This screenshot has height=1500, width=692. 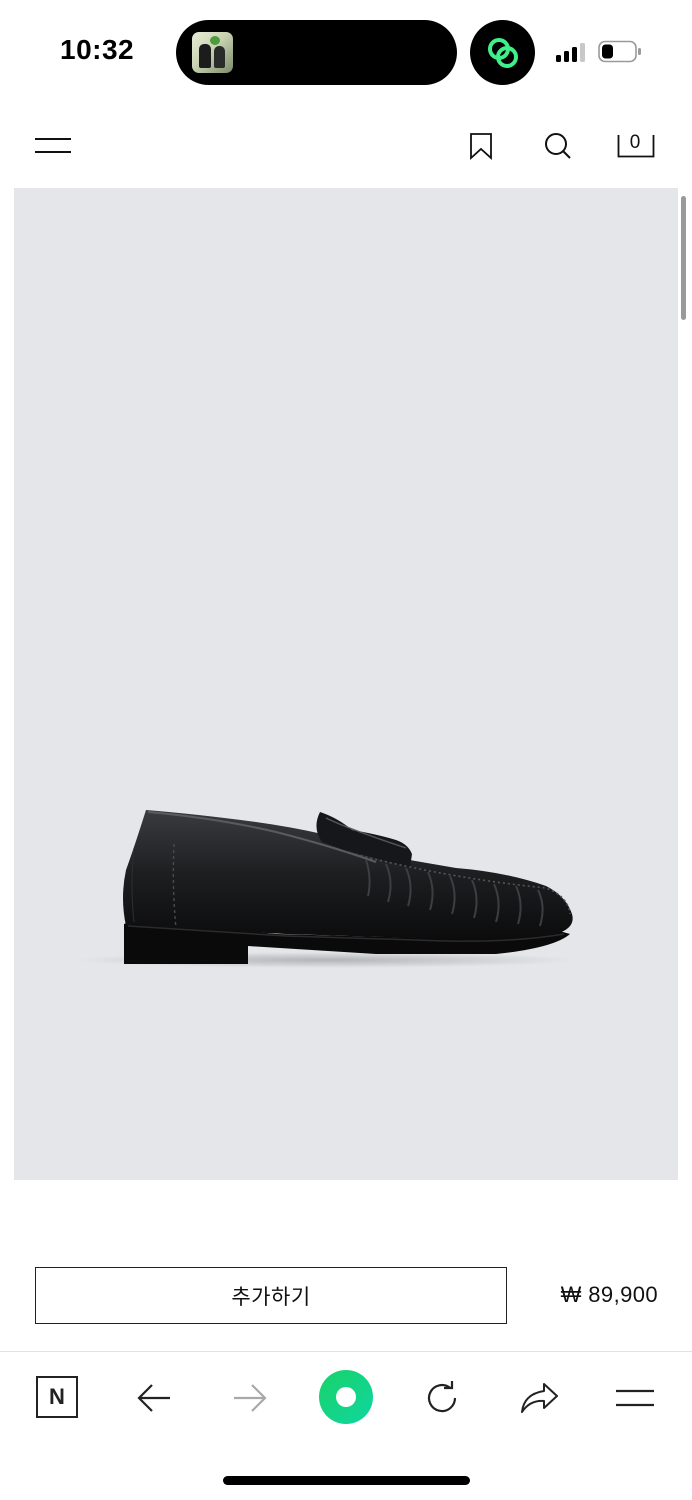 I want to click on battery-icon, so click(x=620, y=51).